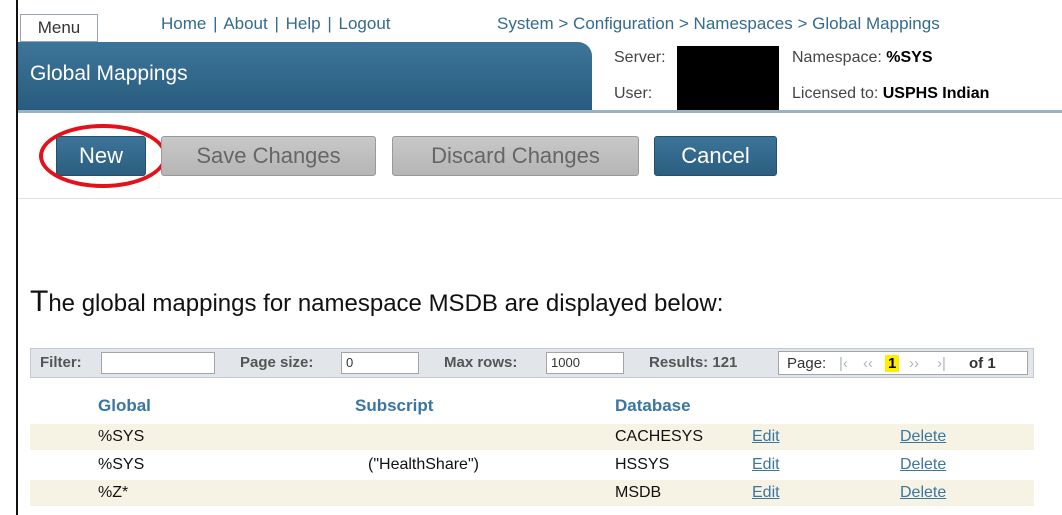 Image resolution: width=1062 pixels, height=515 pixels. Describe the element at coordinates (103, 156) in the screenshot. I see `highlight-circle` at that location.